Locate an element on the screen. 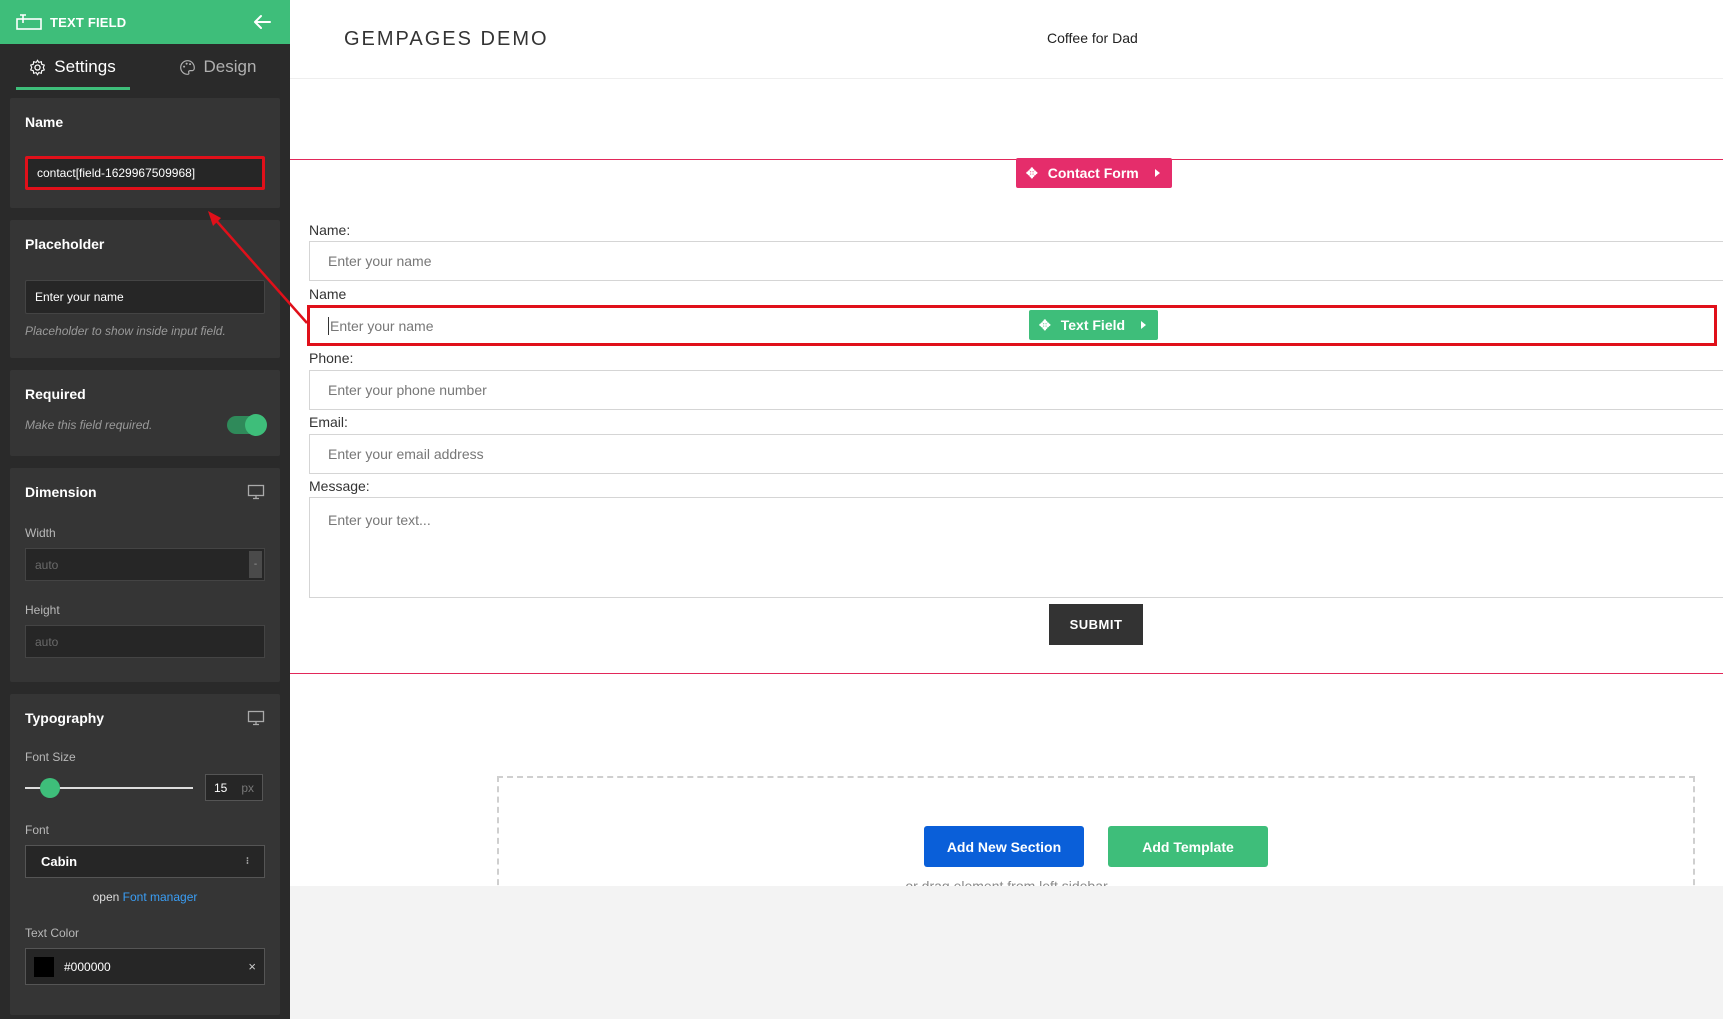  sidebar-header: TEXT FIELD is located at coordinates (145, 22).